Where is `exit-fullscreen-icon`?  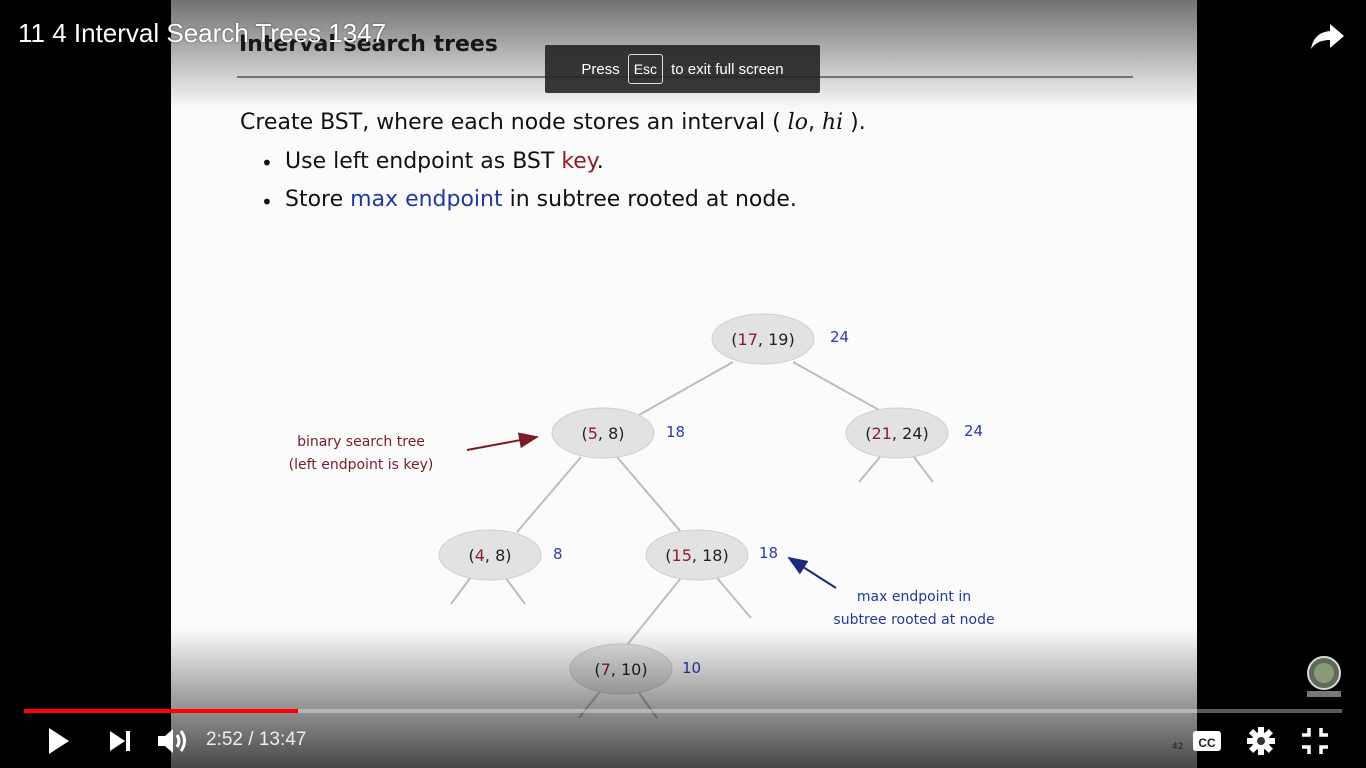 exit-fullscreen-icon is located at coordinates (1315, 741).